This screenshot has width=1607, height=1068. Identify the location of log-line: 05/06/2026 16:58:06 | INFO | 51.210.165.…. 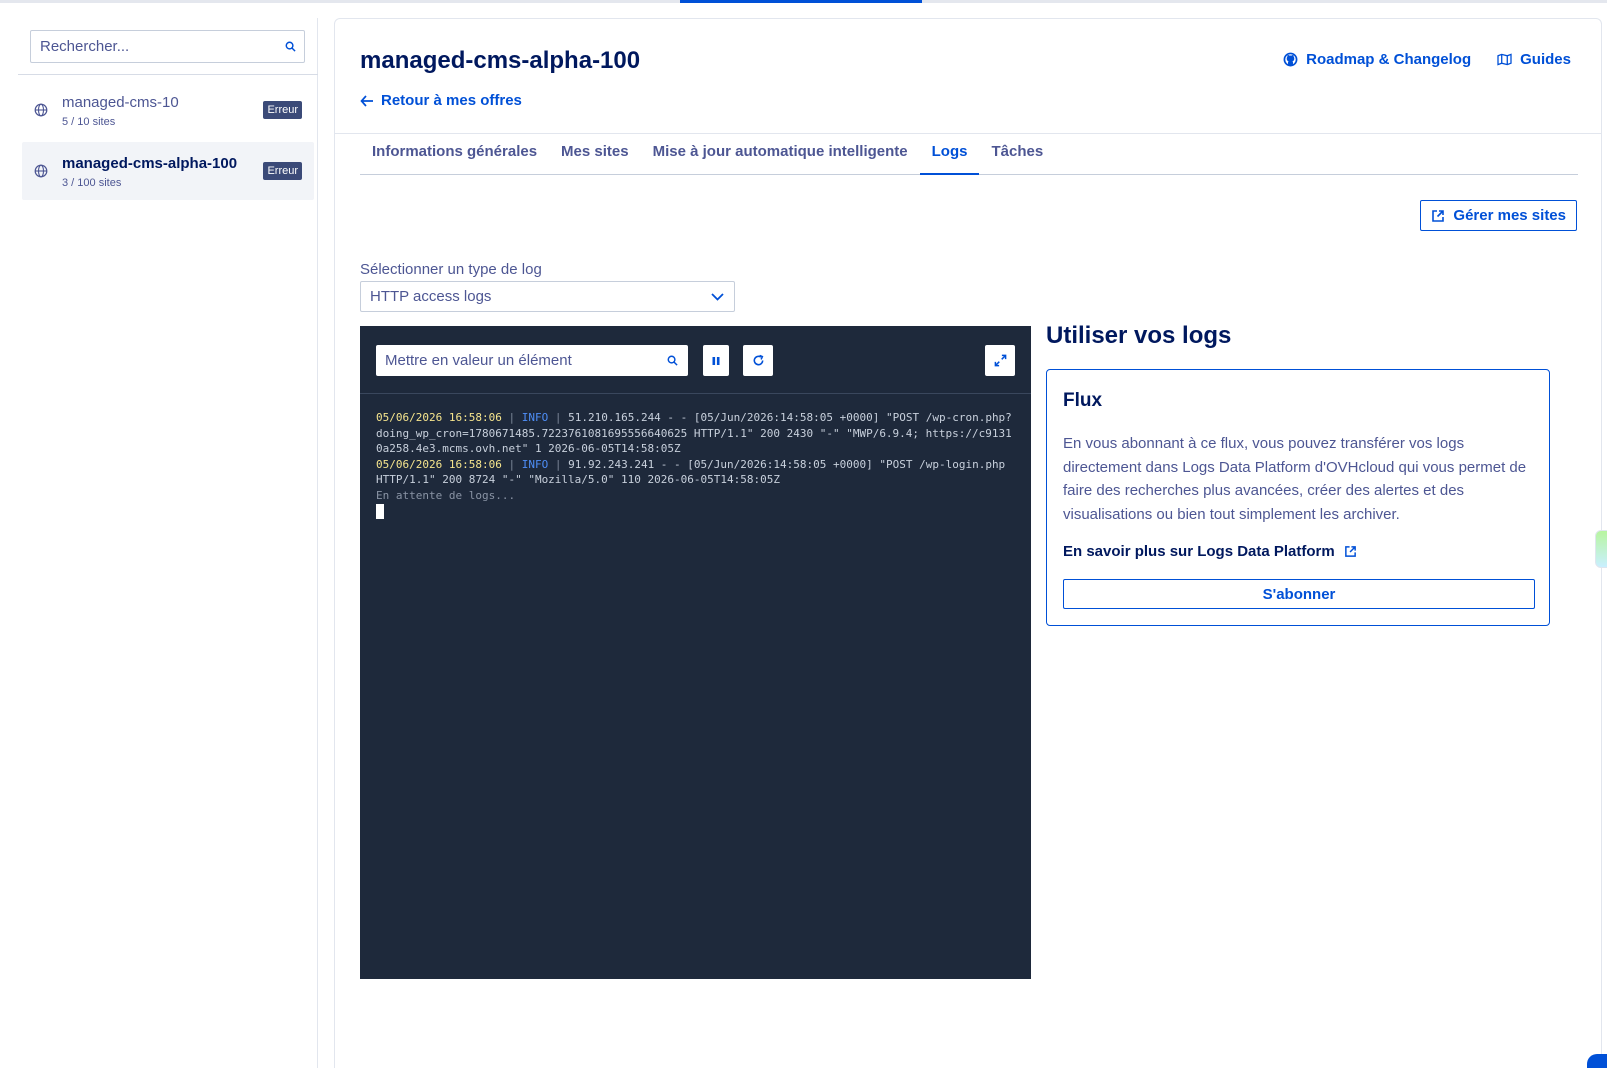
(694, 433).